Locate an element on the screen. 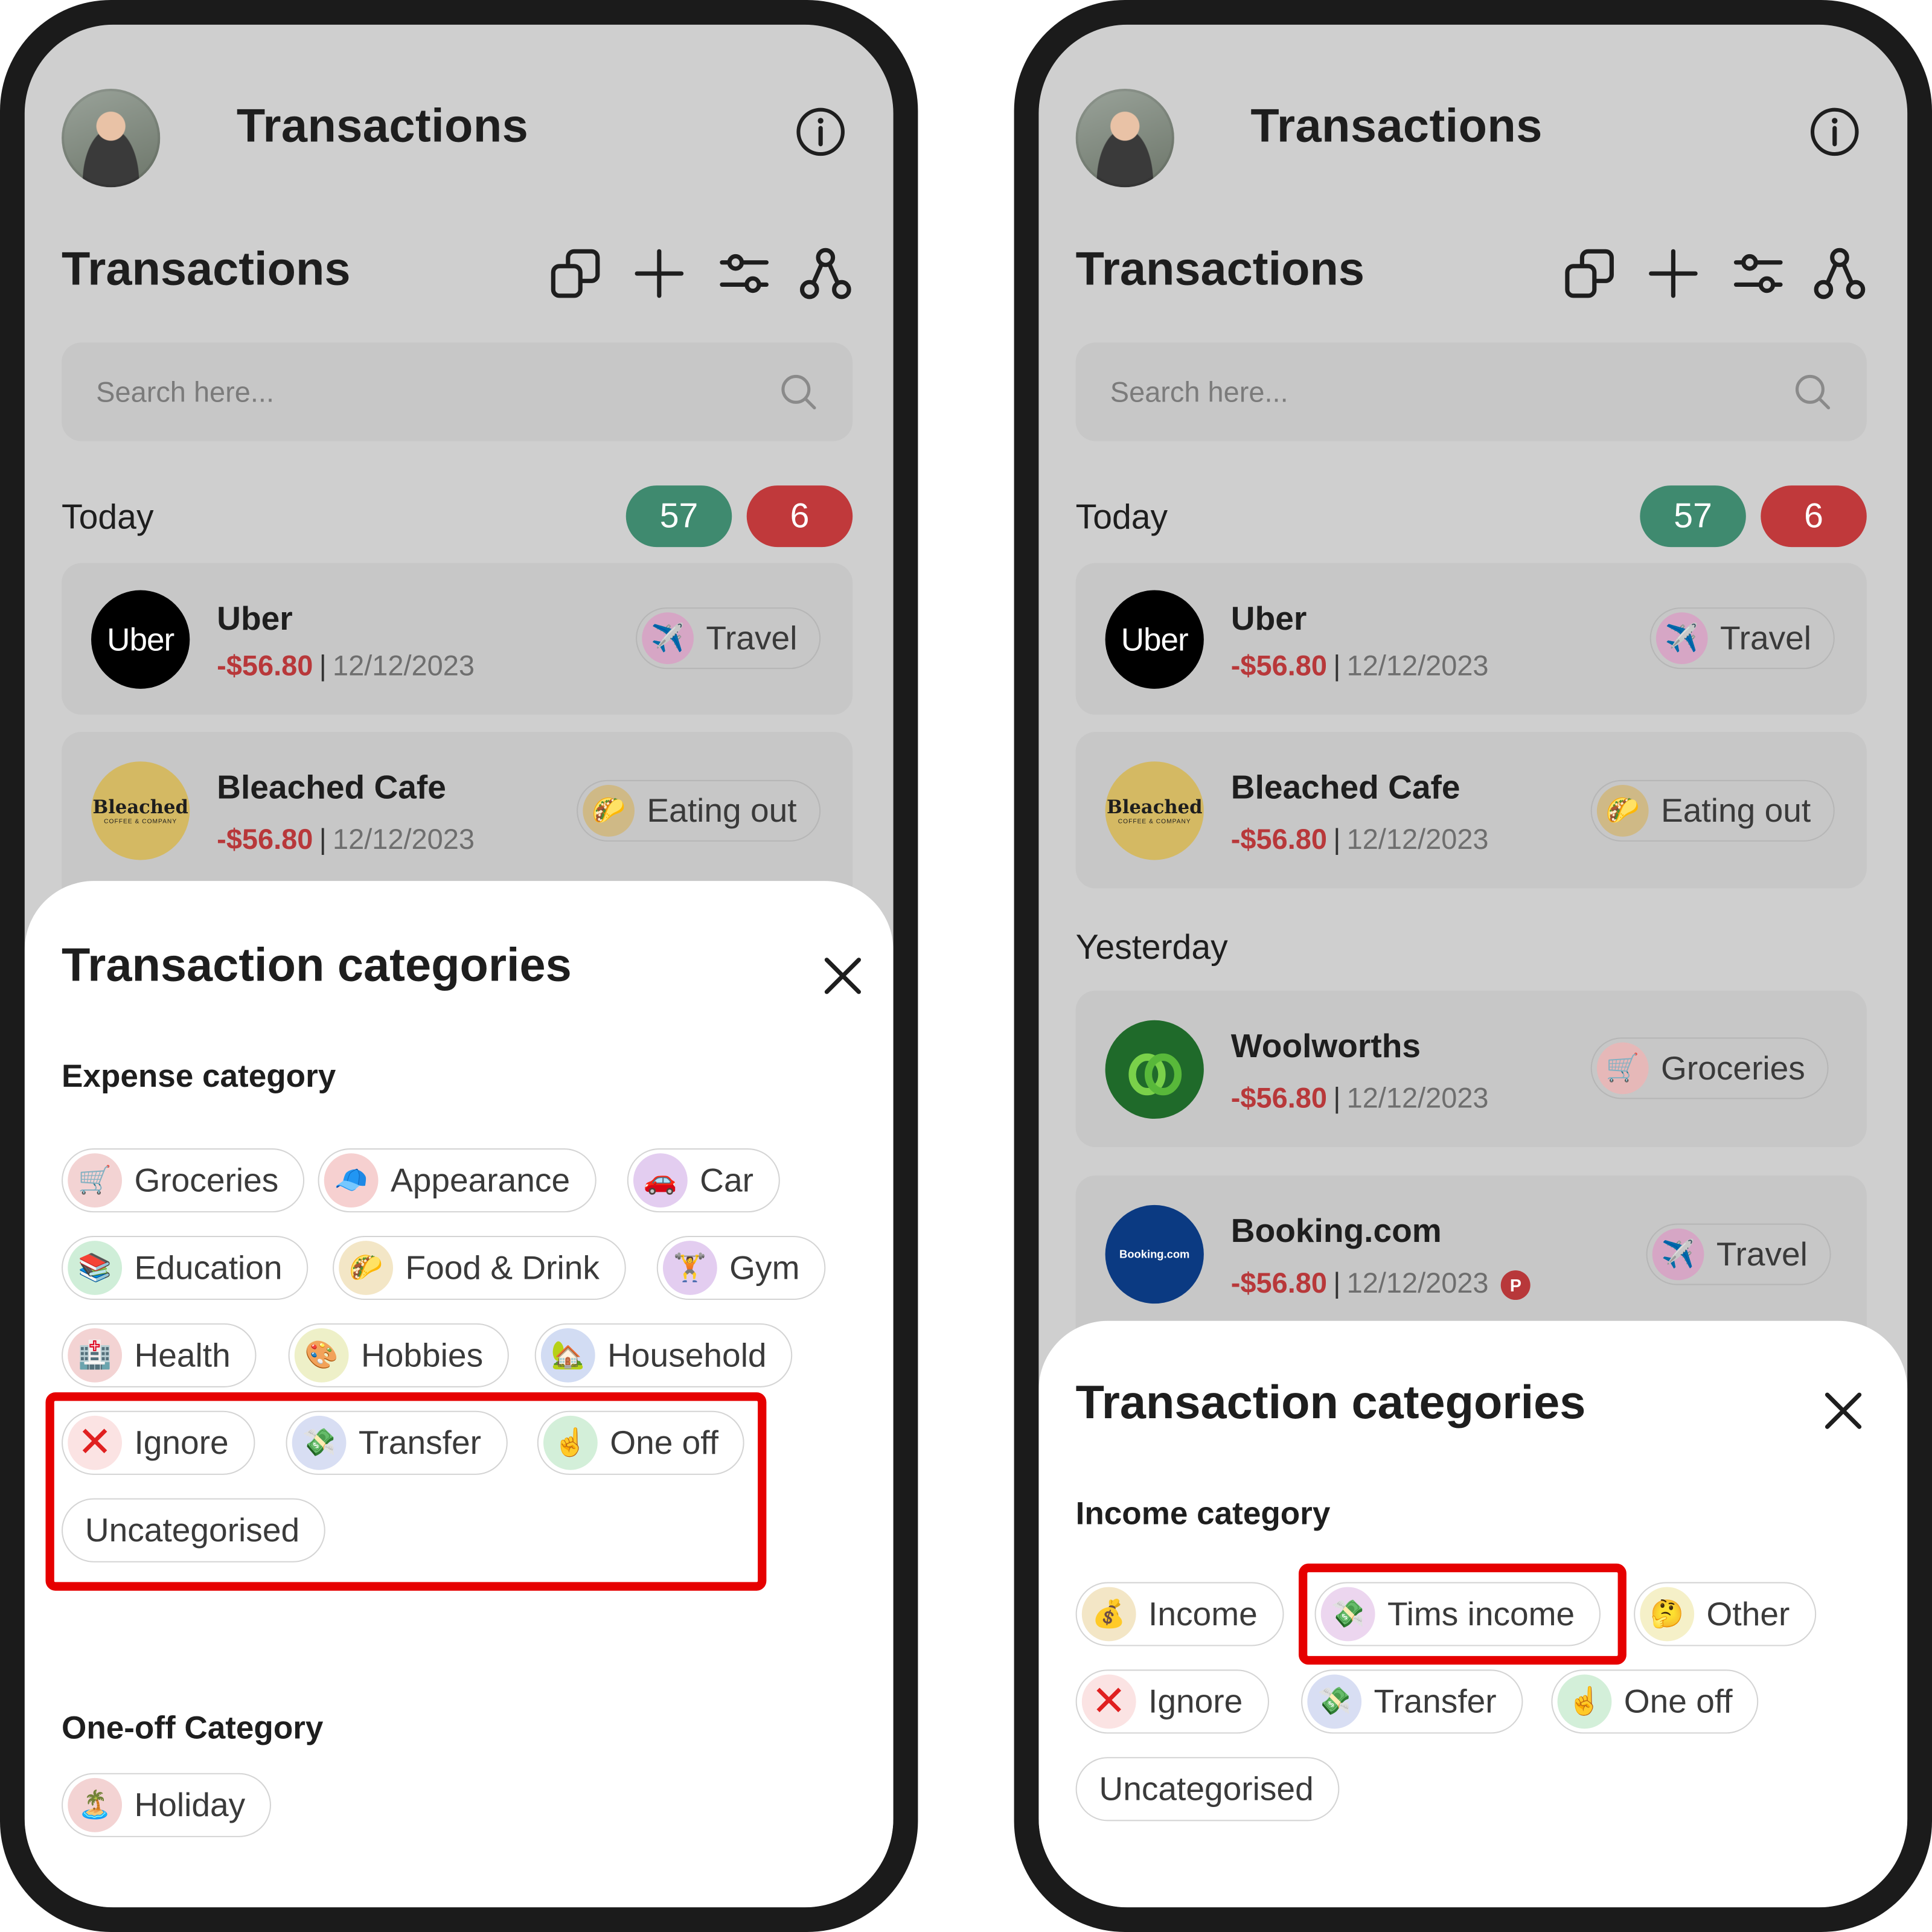 This screenshot has height=1932, width=1932. cap-icon: 🧢 is located at coordinates (351, 1181).